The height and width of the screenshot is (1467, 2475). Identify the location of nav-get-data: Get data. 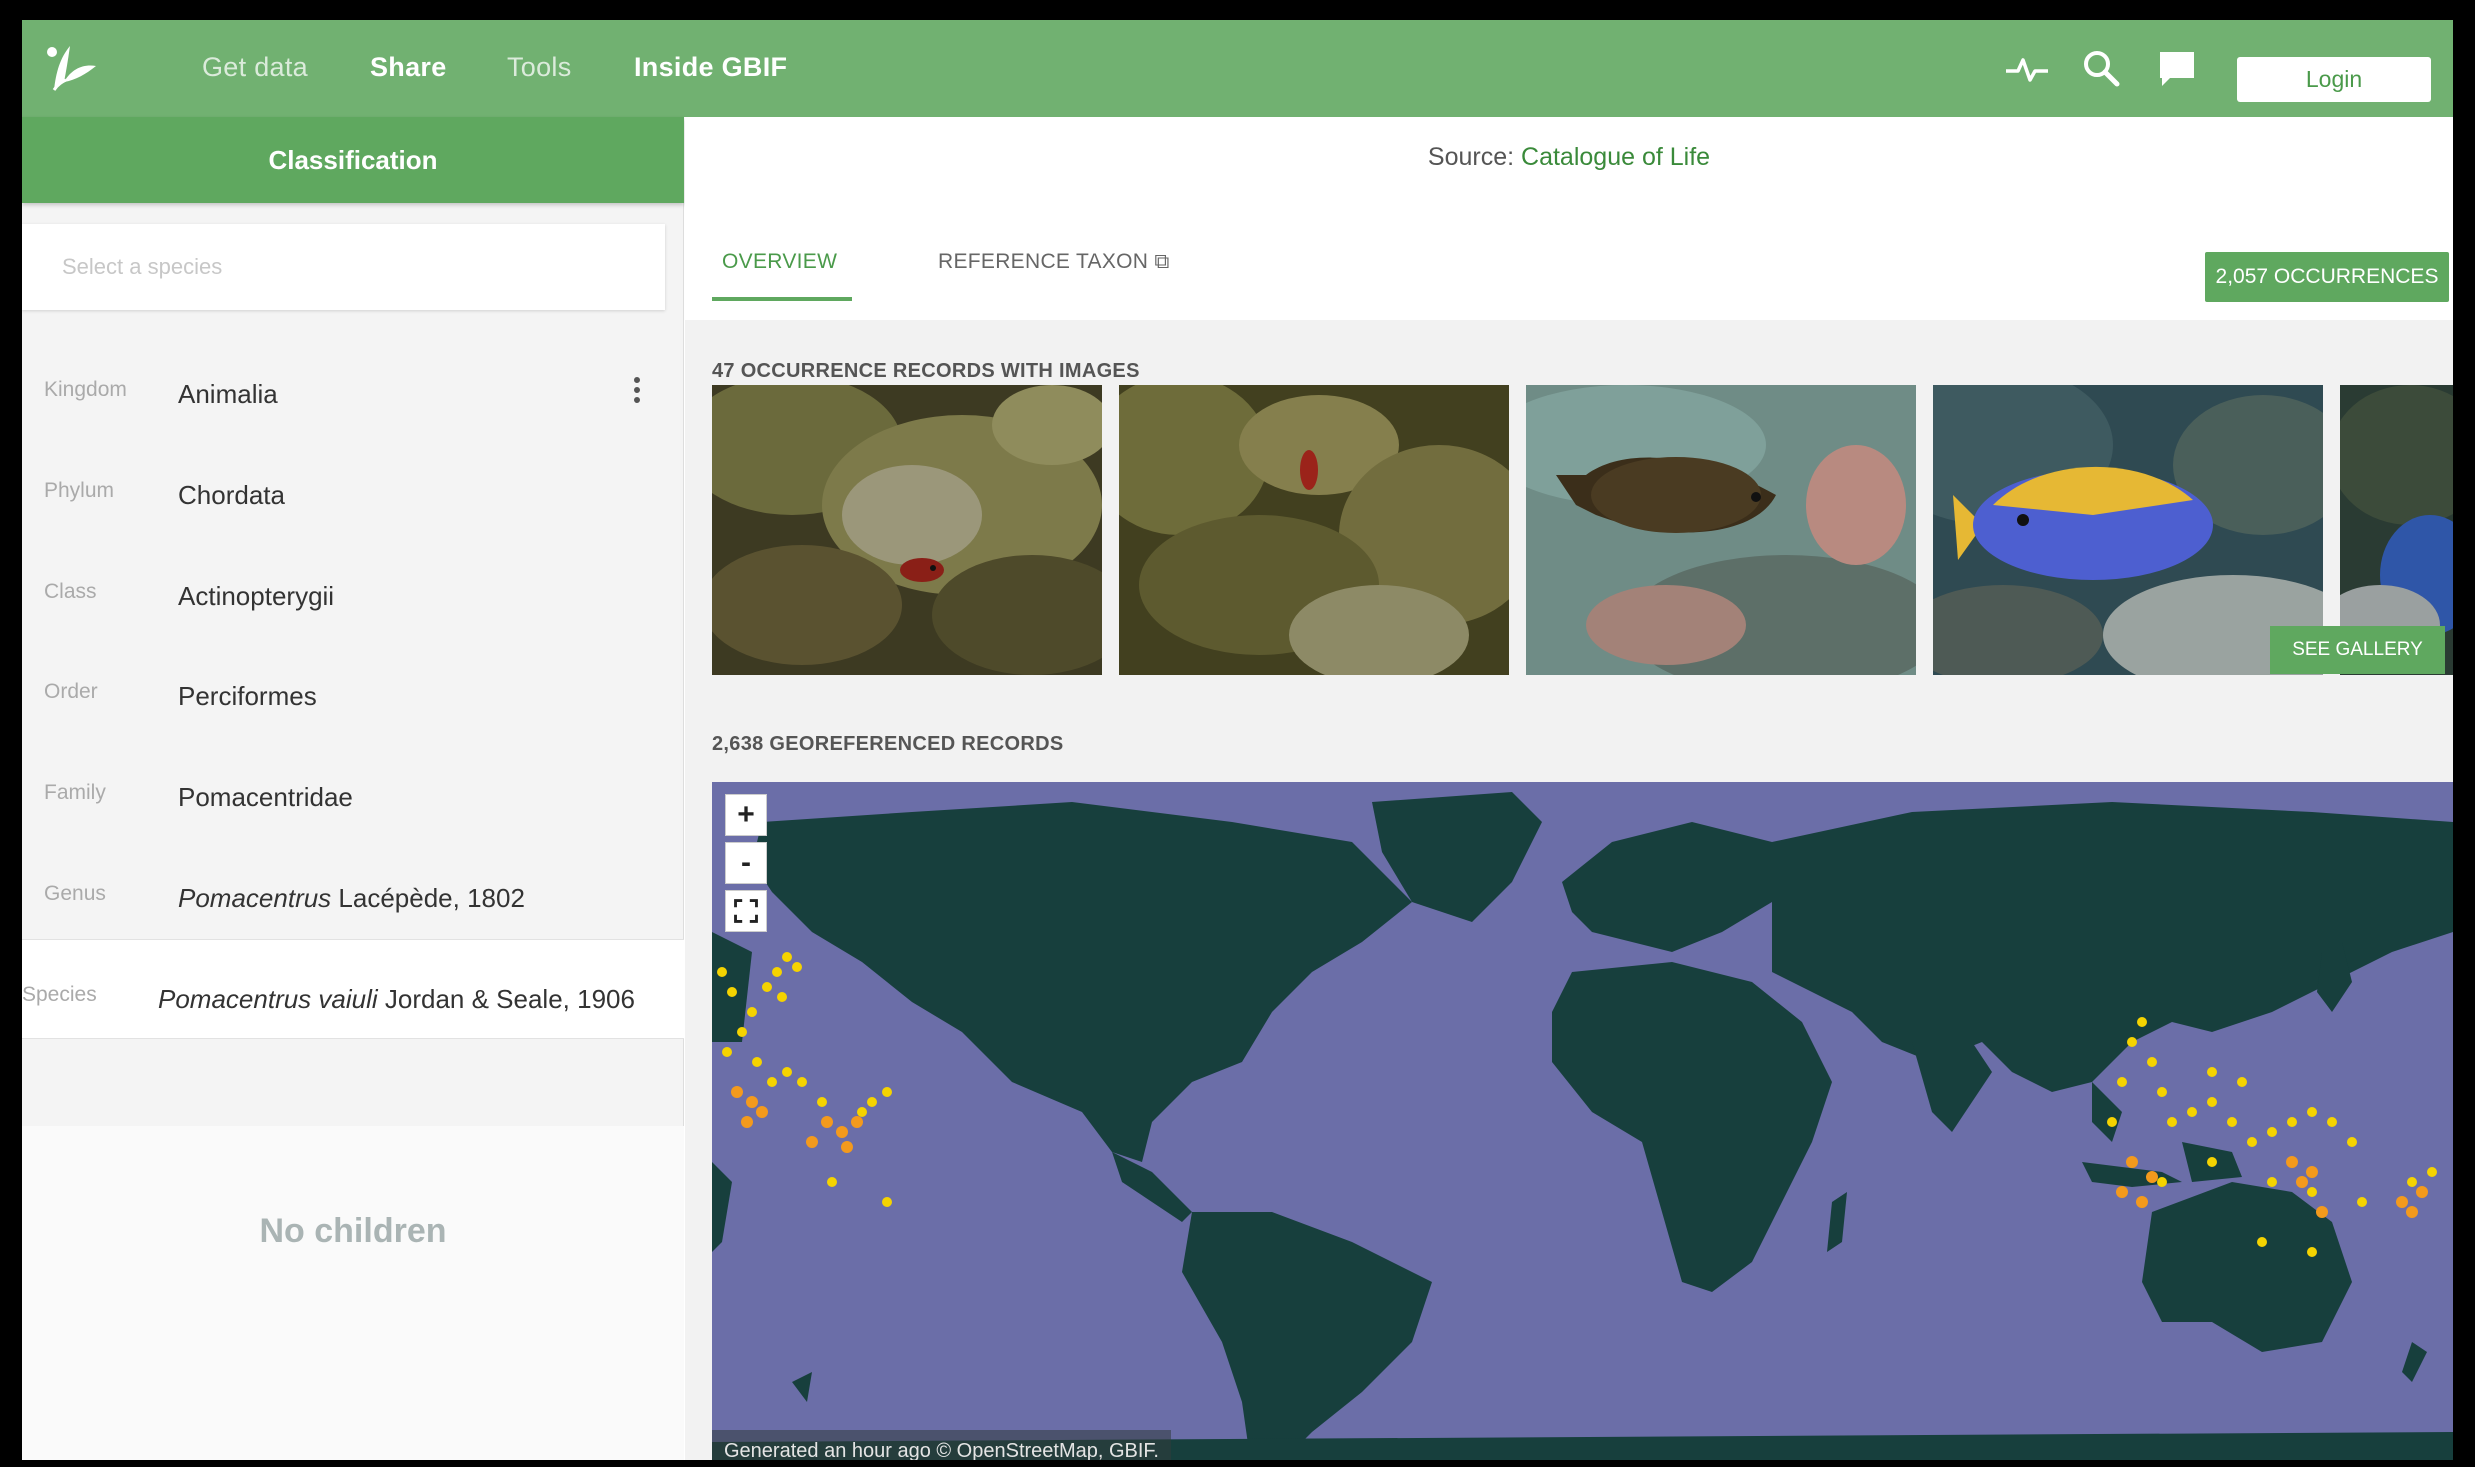
(255, 67).